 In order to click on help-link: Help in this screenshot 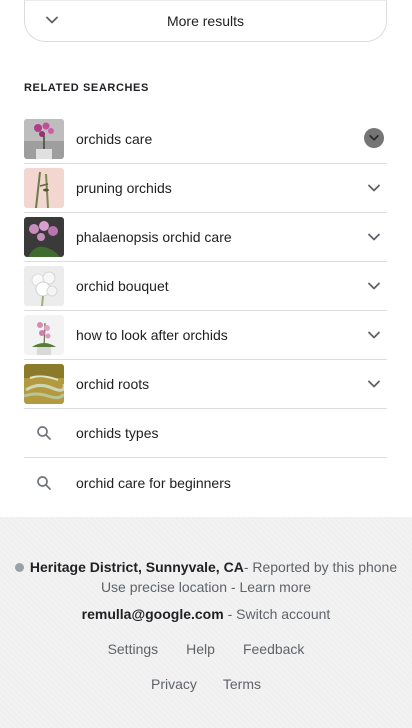, I will do `click(200, 649)`.